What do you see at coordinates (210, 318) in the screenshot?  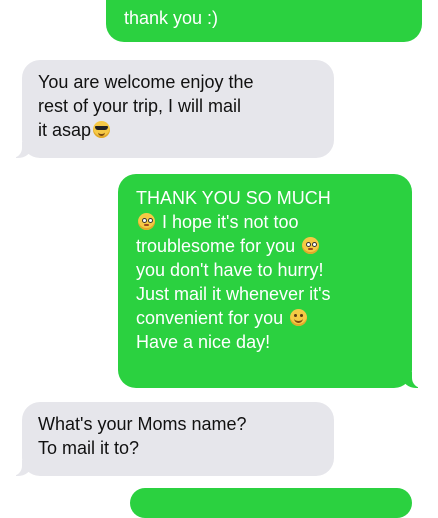 I see `message-text: convenient for you` at bounding box center [210, 318].